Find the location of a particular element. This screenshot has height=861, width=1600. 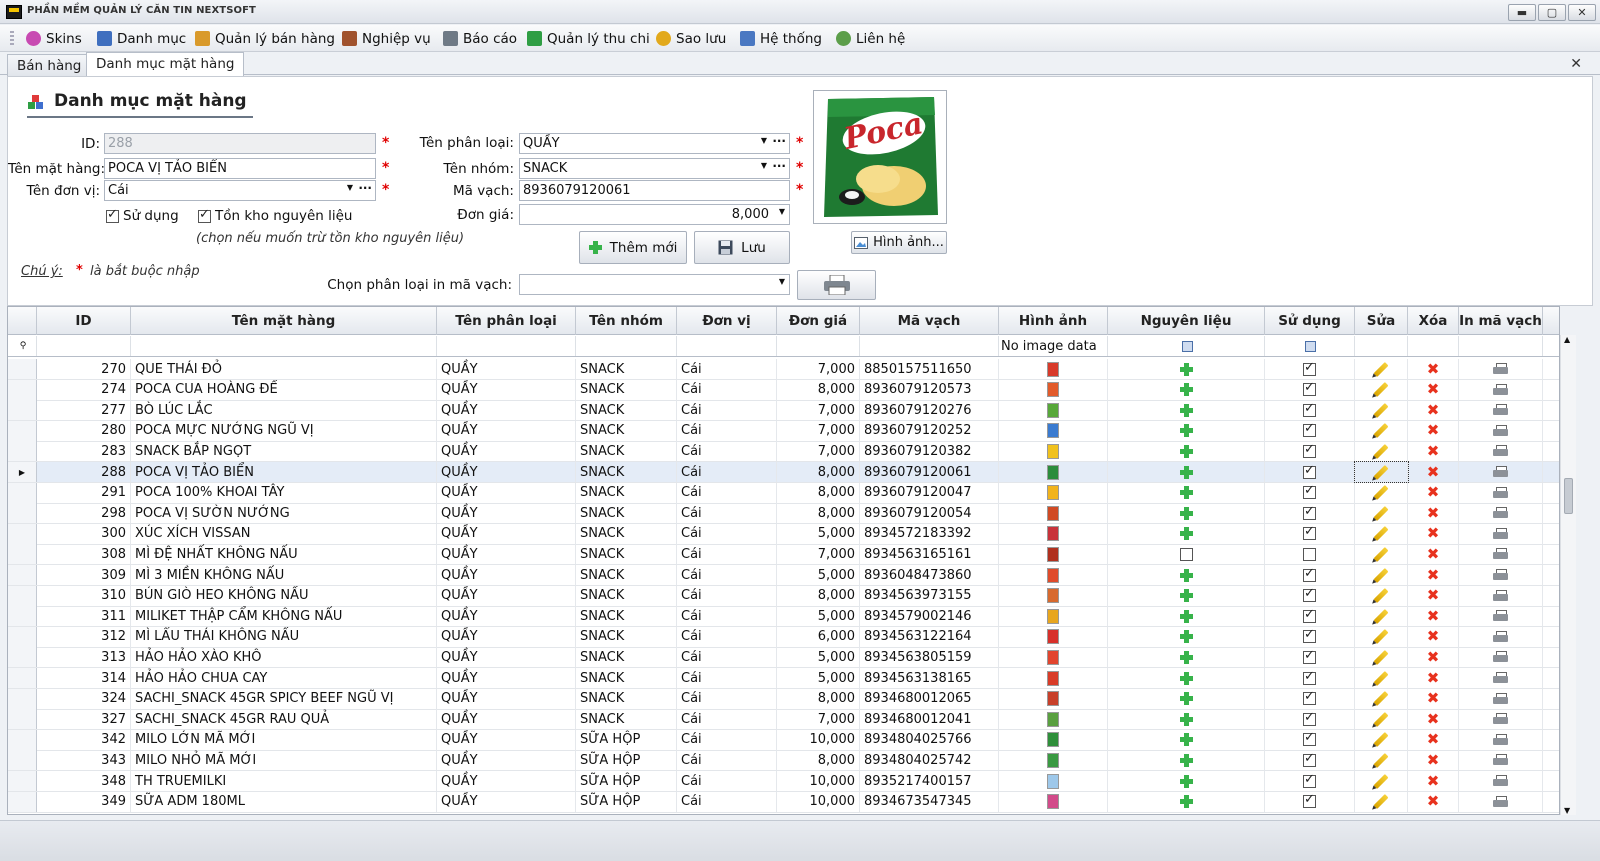

menu-item-7: Hệ thống is located at coordinates (781, 38).